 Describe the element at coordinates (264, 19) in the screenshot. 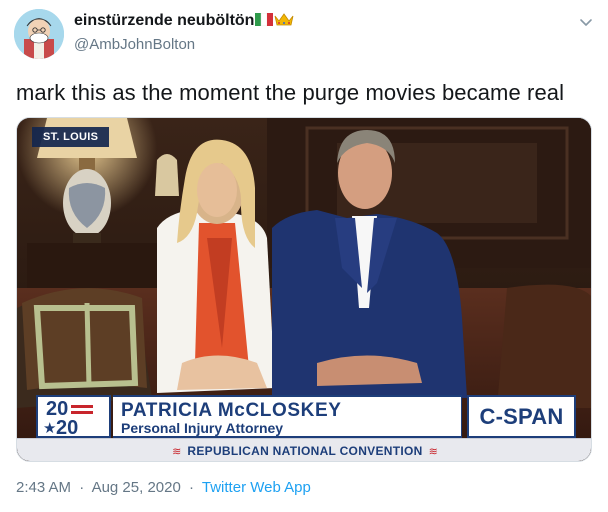

I see `italy-flag-icon` at that location.